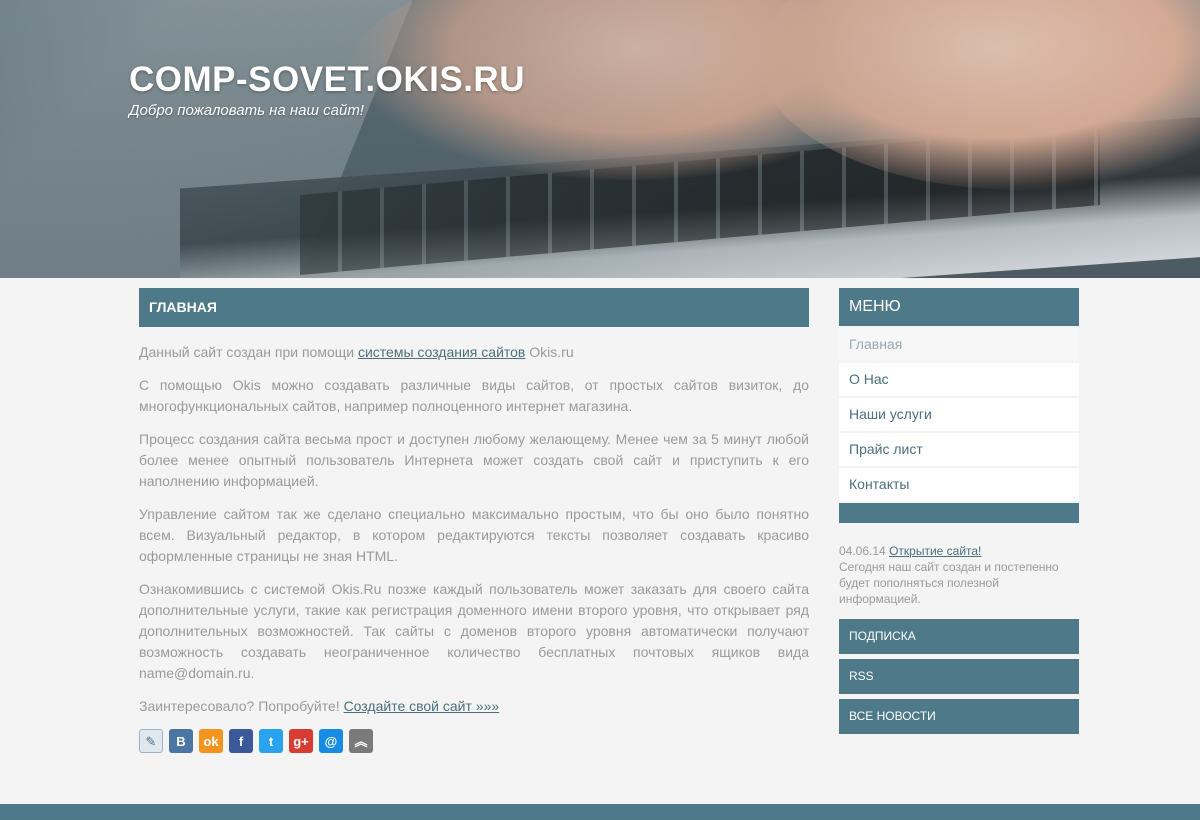 This screenshot has width=1200, height=820. What do you see at coordinates (271, 741) in the screenshot?
I see `twitter-icon: t` at bounding box center [271, 741].